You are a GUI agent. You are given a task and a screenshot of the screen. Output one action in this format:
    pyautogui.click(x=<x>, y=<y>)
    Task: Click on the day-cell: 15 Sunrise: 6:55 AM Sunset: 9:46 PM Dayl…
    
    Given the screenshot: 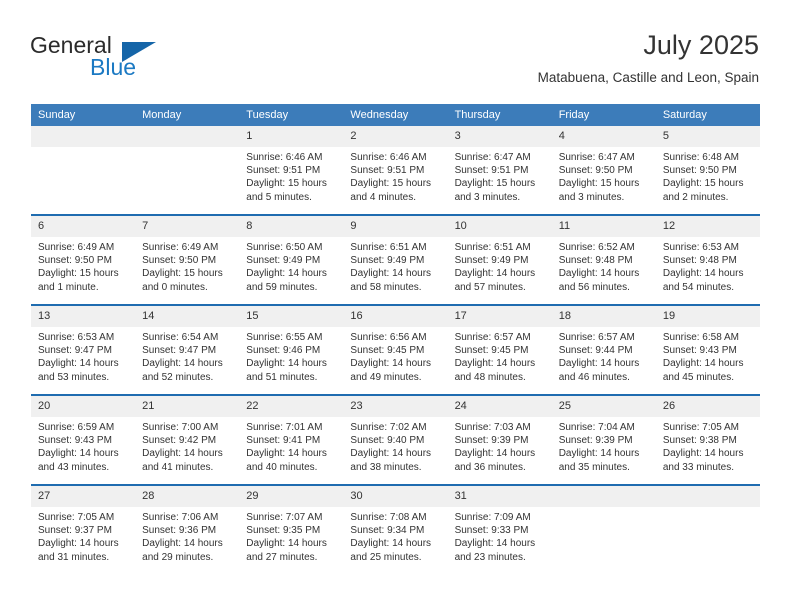 What is the action you would take?
    pyautogui.click(x=291, y=349)
    